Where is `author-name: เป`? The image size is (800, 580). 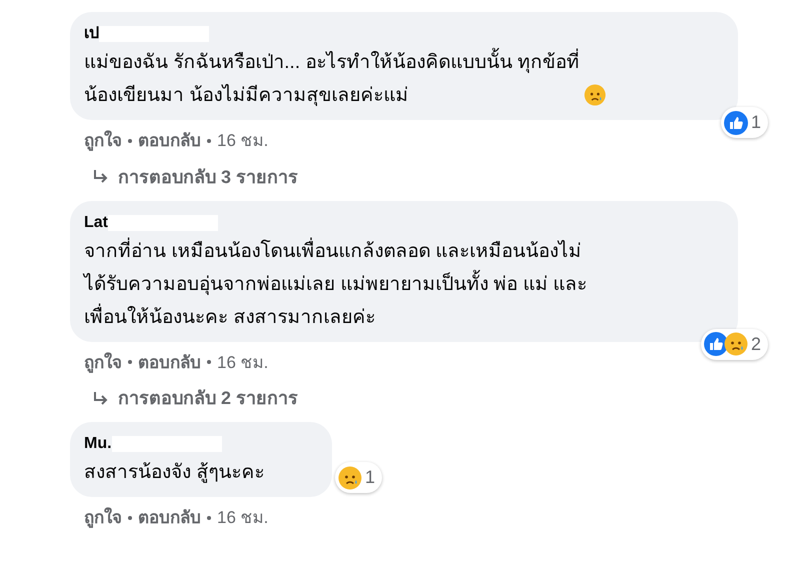 author-name: เป is located at coordinates (91, 34).